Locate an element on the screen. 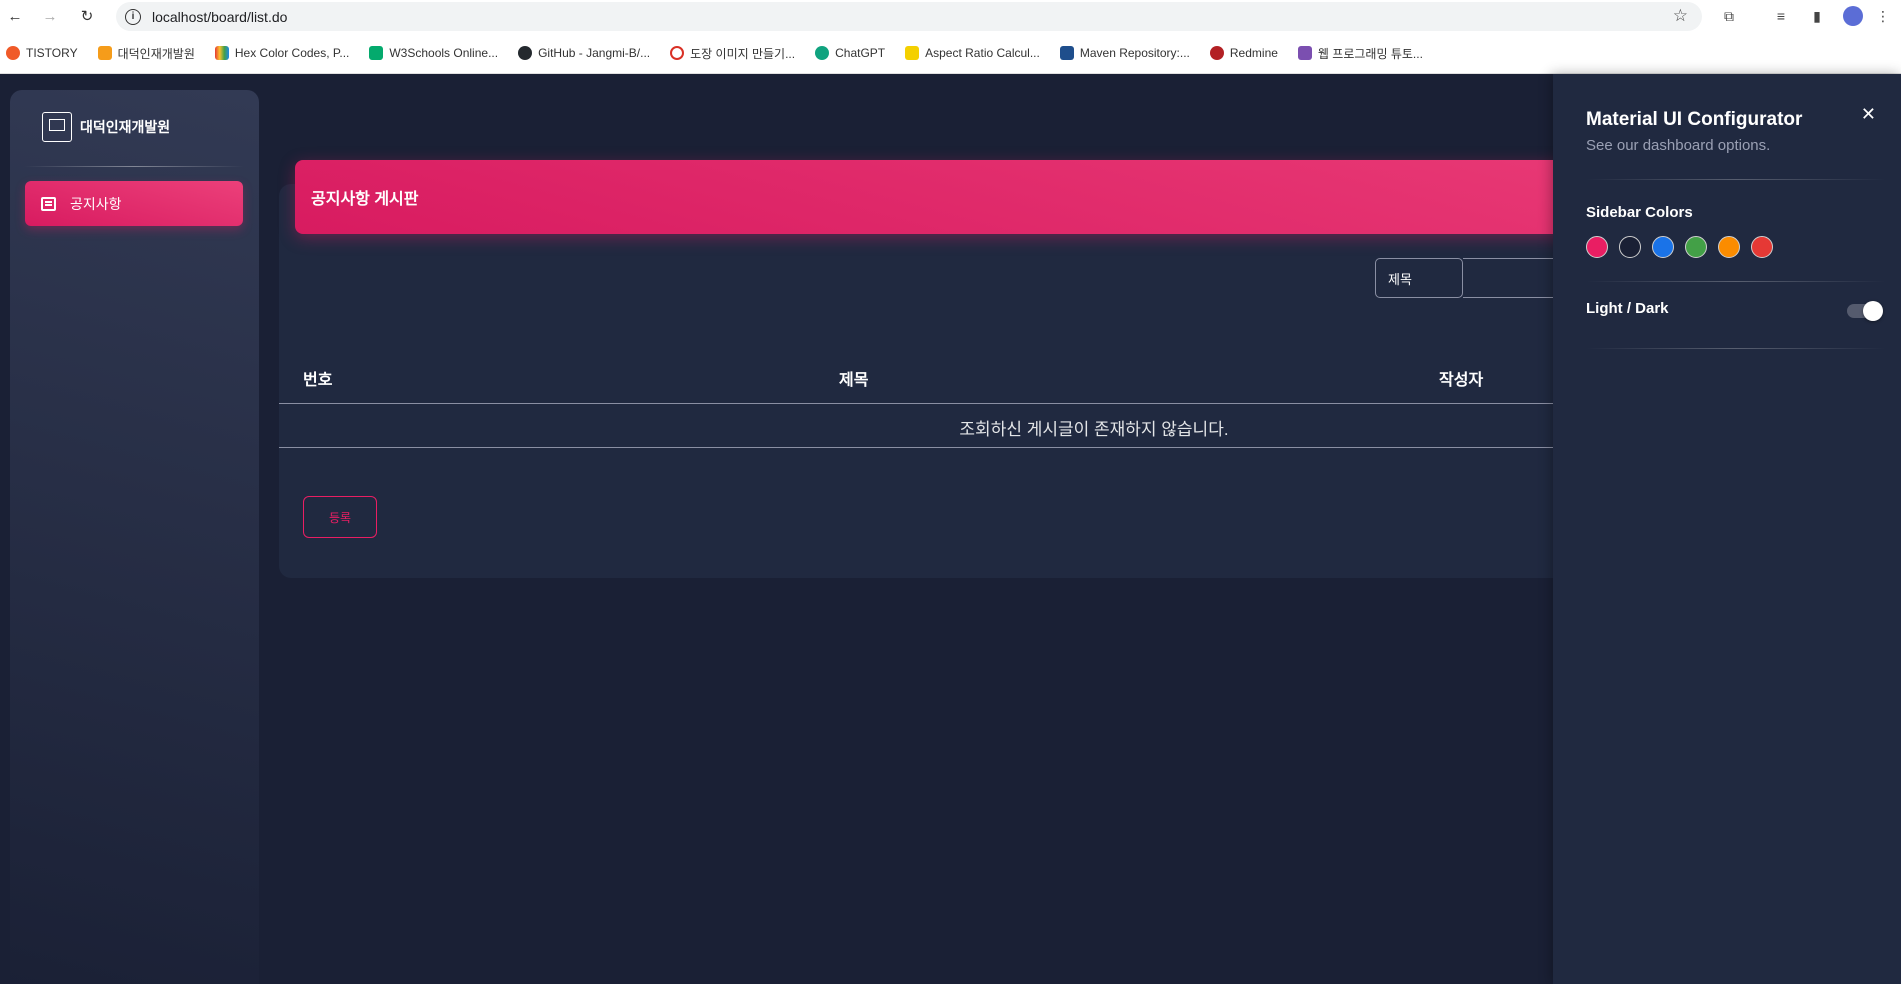 Image resolution: width=1901 pixels, height=984 pixels. color-swatch-red is located at coordinates (1762, 247).